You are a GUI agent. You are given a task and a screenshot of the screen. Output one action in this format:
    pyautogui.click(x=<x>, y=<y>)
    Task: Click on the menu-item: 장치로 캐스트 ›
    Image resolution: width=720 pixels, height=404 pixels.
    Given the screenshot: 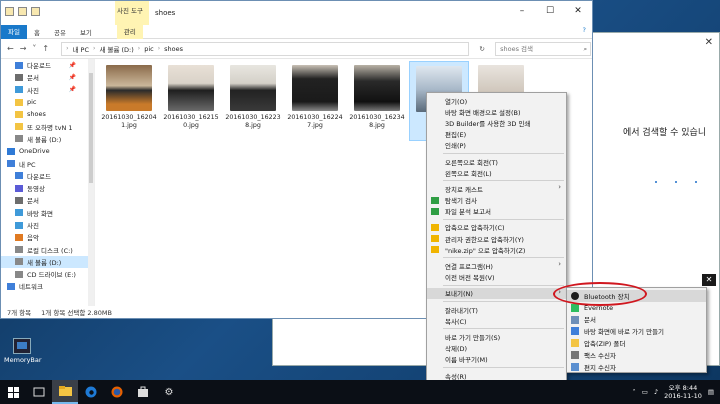 What is the action you would take?
    pyautogui.click(x=496, y=188)
    